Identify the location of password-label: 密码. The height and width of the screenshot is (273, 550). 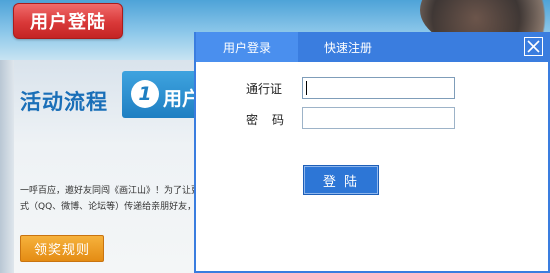
(272, 120).